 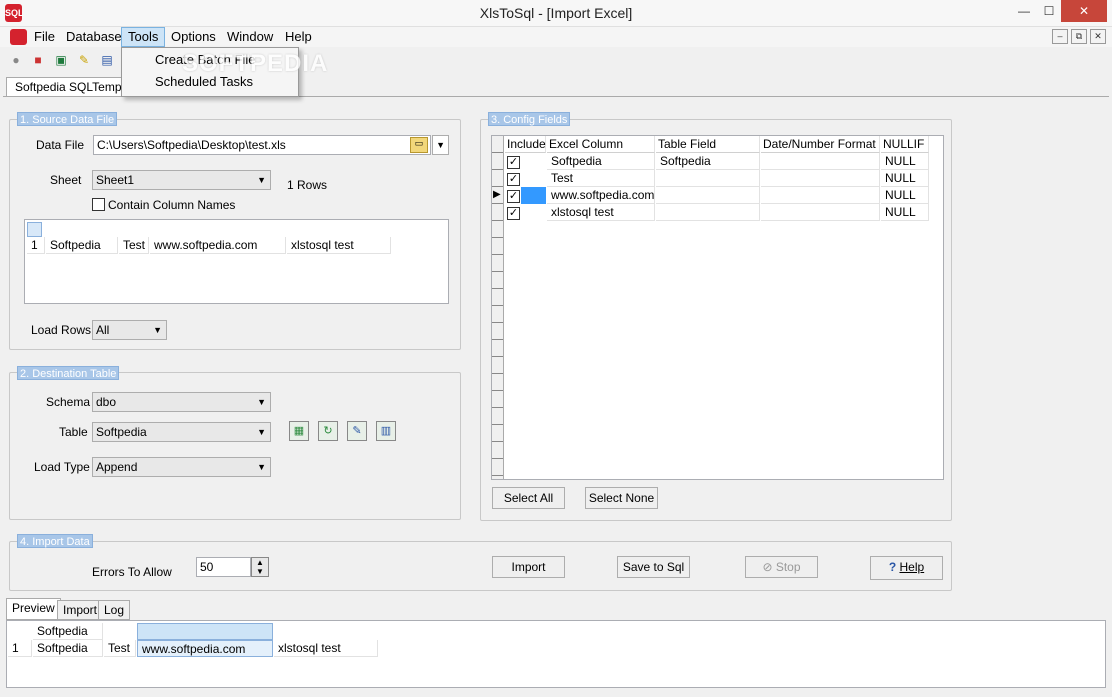 What do you see at coordinates (94, 37) in the screenshot?
I see `menu-database: Database` at bounding box center [94, 37].